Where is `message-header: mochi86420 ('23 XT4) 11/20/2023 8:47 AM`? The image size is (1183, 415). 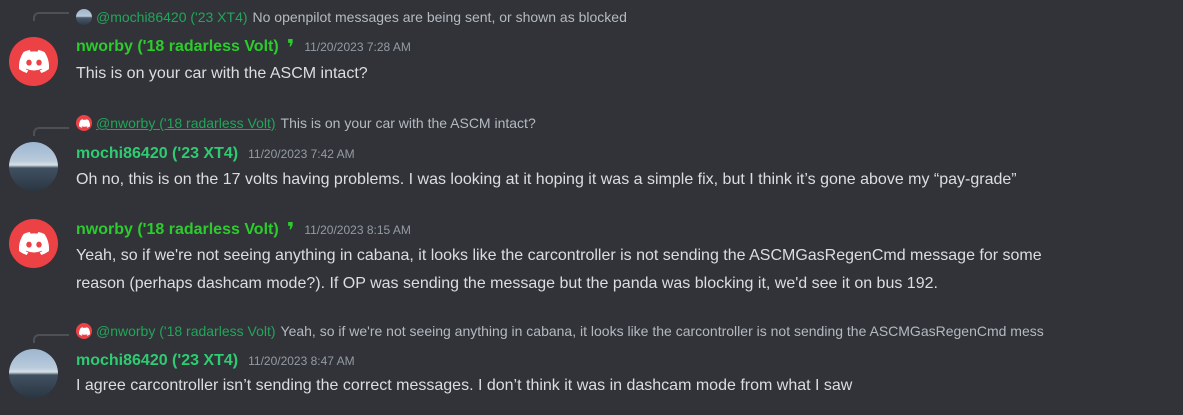 message-header: mochi86420 ('23 XT4) 11/20/2023 8:47 AM is located at coordinates (215, 361).